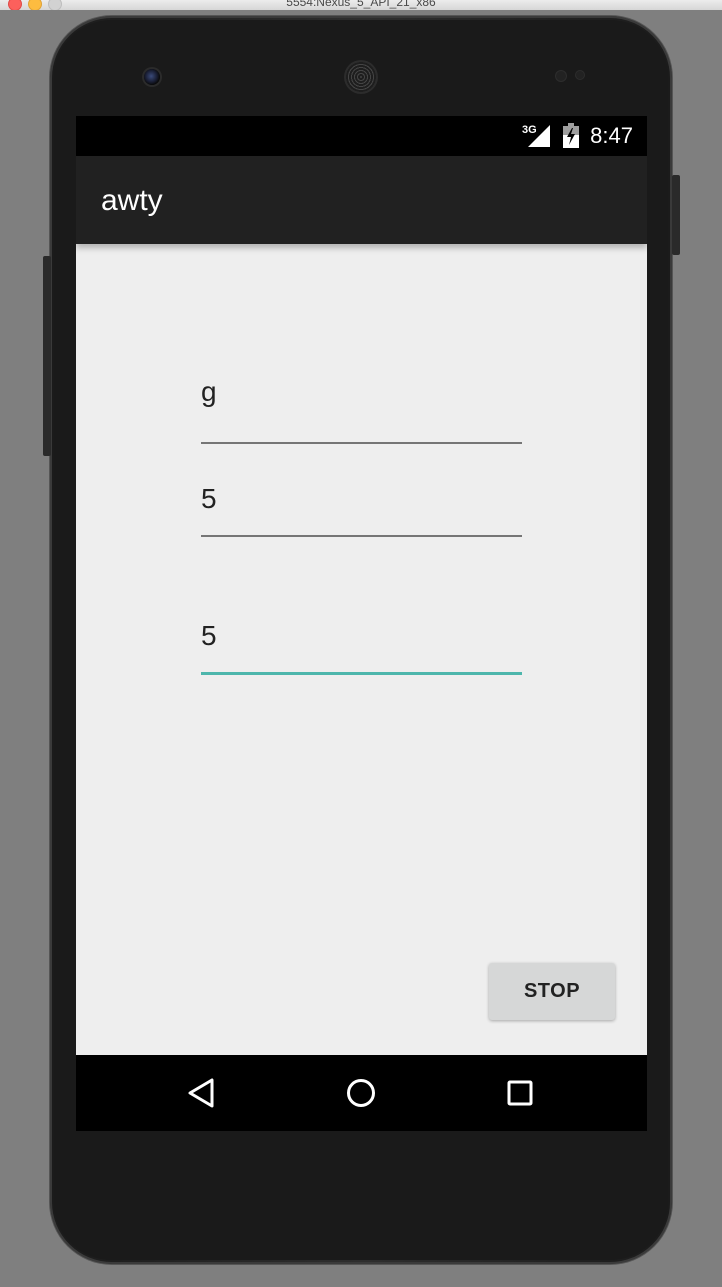 The height and width of the screenshot is (1287, 722). Describe the element at coordinates (132, 200) in the screenshot. I see `app-title: awty` at that location.